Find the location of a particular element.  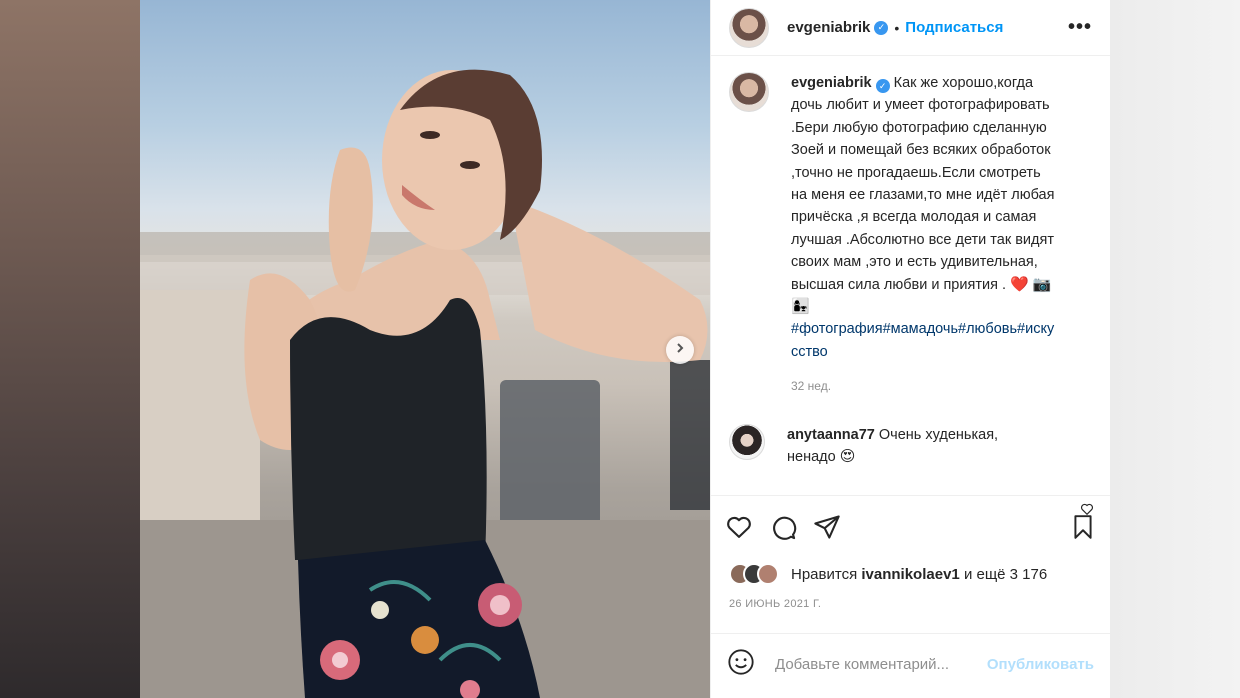

background-left is located at coordinates (70, 349).